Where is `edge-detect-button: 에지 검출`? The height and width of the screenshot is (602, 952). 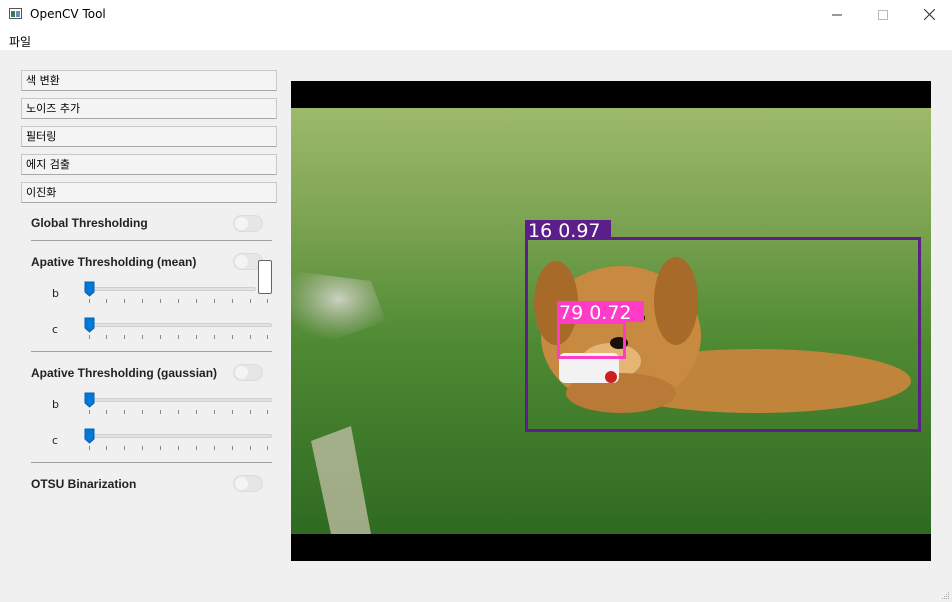 edge-detect-button: 에지 검출 is located at coordinates (149, 164).